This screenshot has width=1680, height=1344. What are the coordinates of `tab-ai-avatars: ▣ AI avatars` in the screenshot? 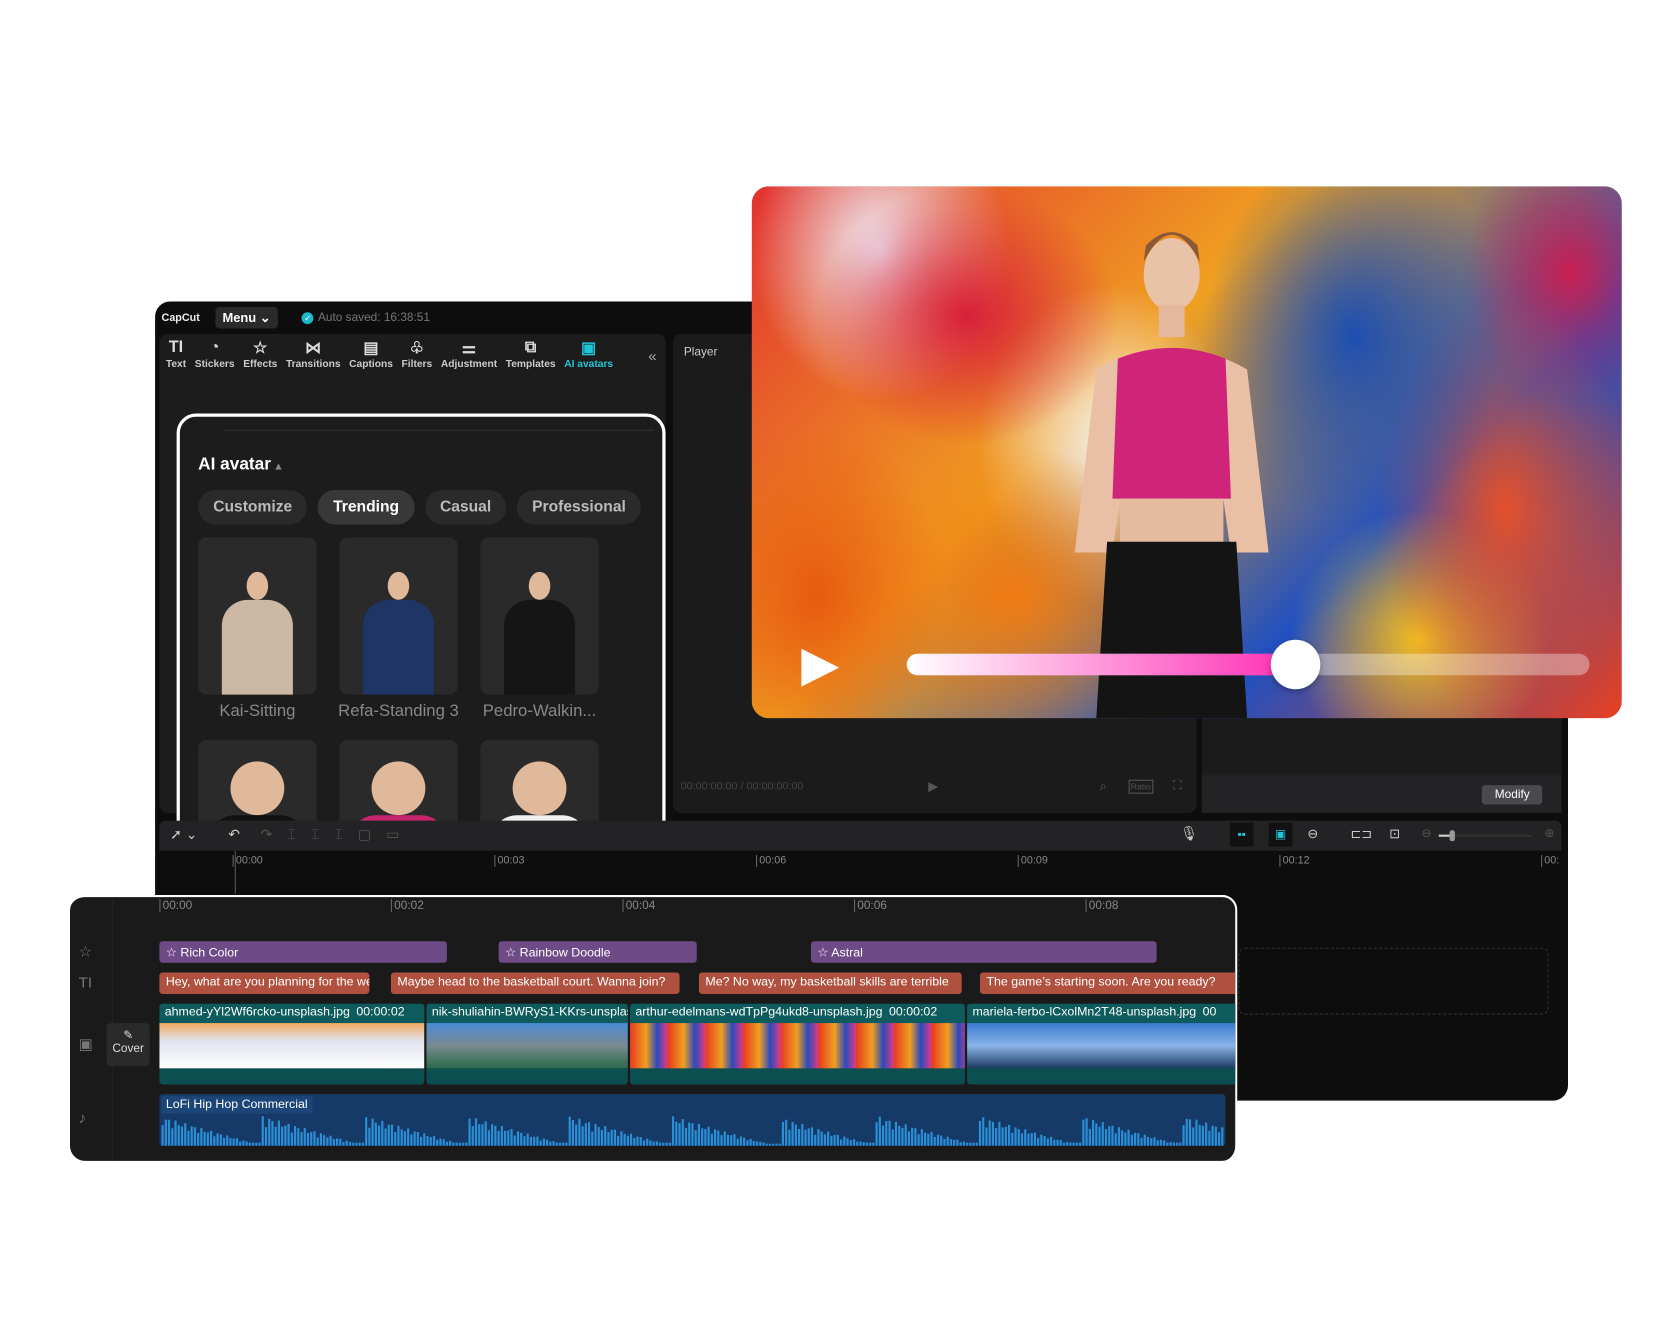 It's located at (589, 354).